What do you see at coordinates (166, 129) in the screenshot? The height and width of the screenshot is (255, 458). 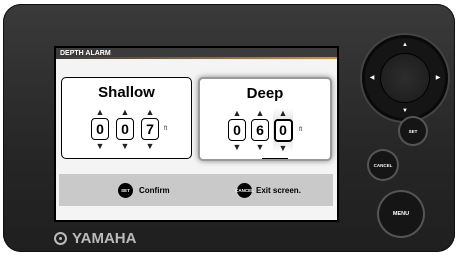 I see `shallow-unit: ft` at bounding box center [166, 129].